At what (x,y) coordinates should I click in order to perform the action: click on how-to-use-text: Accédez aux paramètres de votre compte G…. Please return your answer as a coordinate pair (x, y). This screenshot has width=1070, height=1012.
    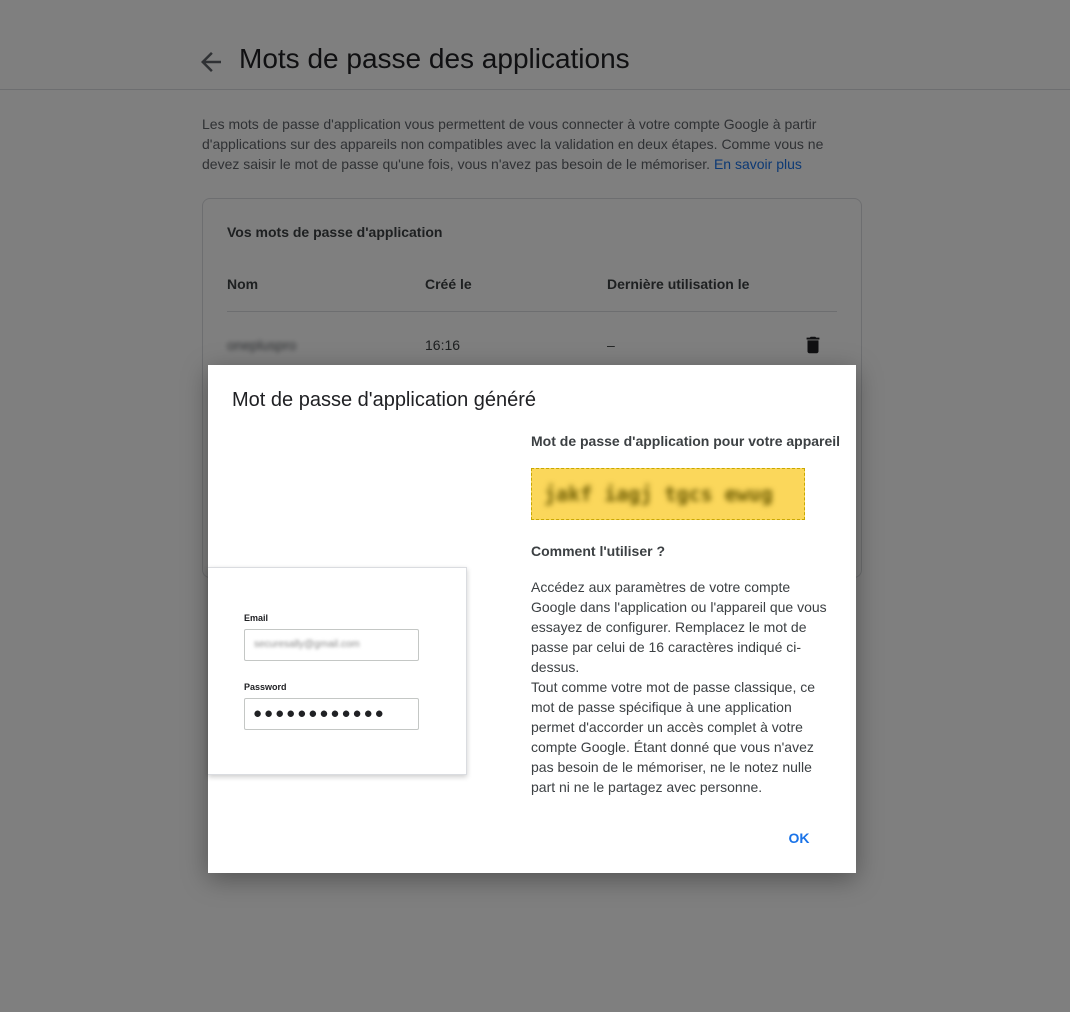
    Looking at the image, I should click on (683, 687).